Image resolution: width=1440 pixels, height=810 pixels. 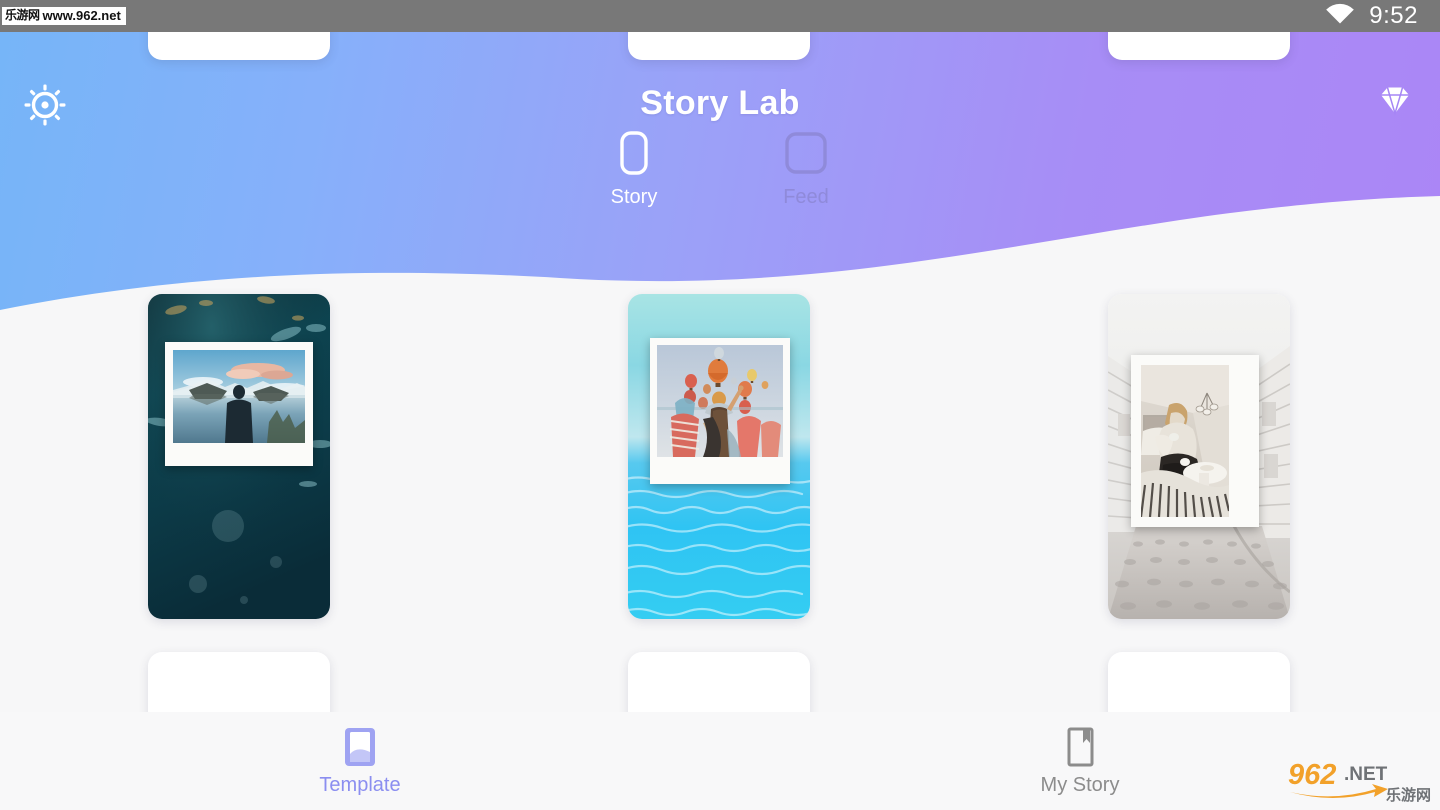 What do you see at coordinates (720, 168) in the screenshot?
I see `format-tab-bar: Story Feed` at bounding box center [720, 168].